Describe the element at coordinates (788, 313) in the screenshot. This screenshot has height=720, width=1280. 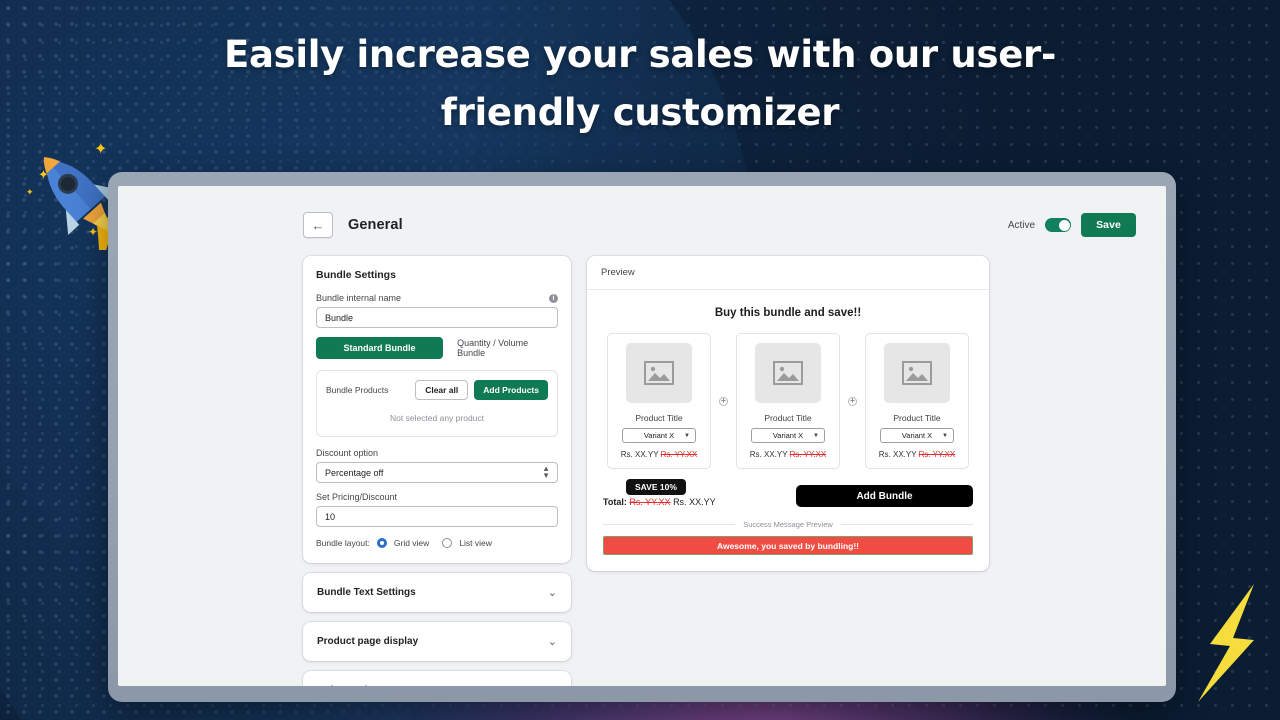
I see `preview-bundle-title: Buy this bundle and save!!` at that location.